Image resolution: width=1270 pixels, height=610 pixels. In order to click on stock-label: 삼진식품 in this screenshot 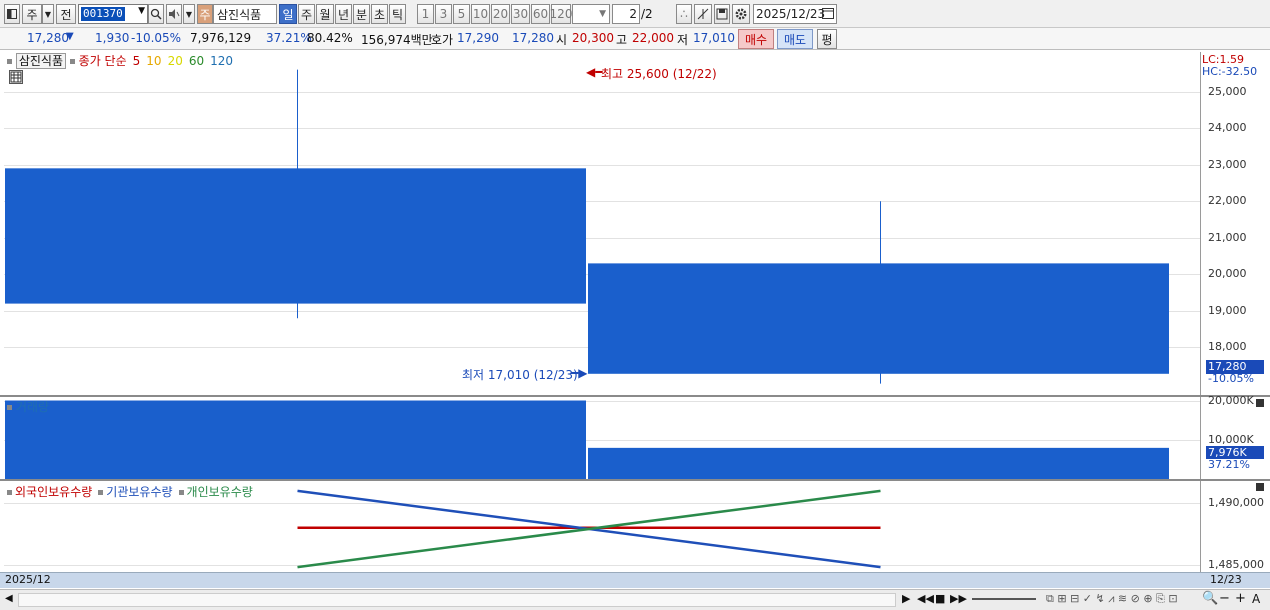, I will do `click(40, 61)`.